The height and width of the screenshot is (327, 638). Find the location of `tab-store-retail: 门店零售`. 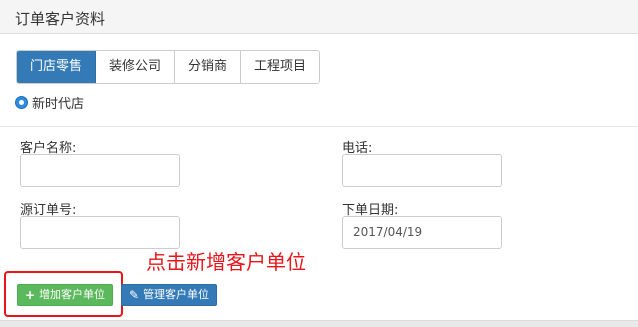

tab-store-retail: 门店零售 is located at coordinates (57, 67).